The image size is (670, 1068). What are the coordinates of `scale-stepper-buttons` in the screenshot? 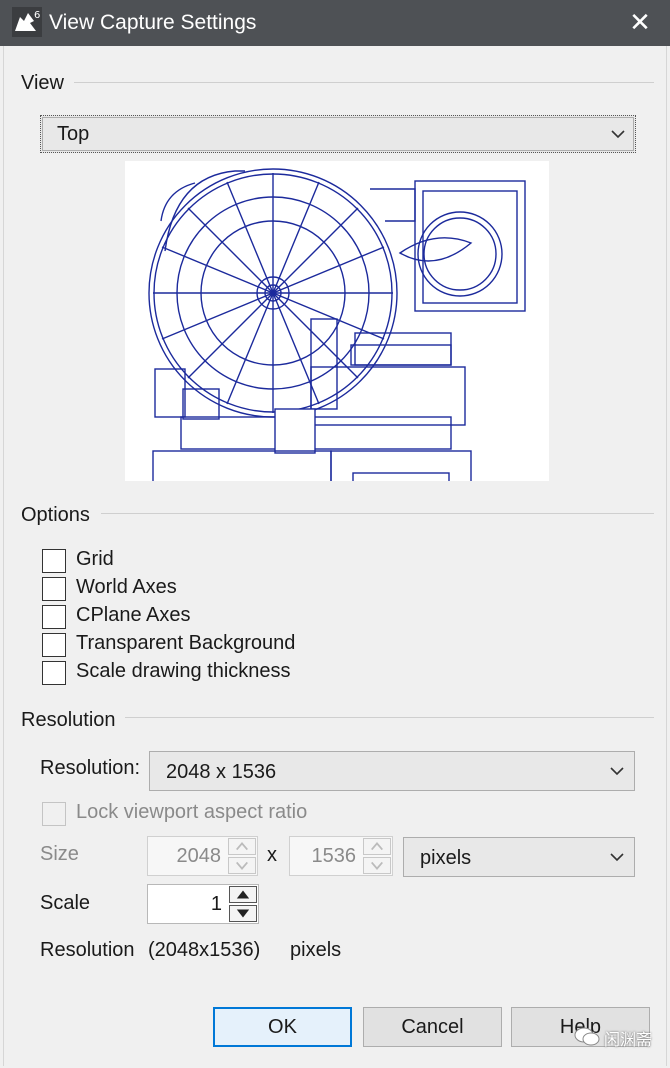 It's located at (243, 904).